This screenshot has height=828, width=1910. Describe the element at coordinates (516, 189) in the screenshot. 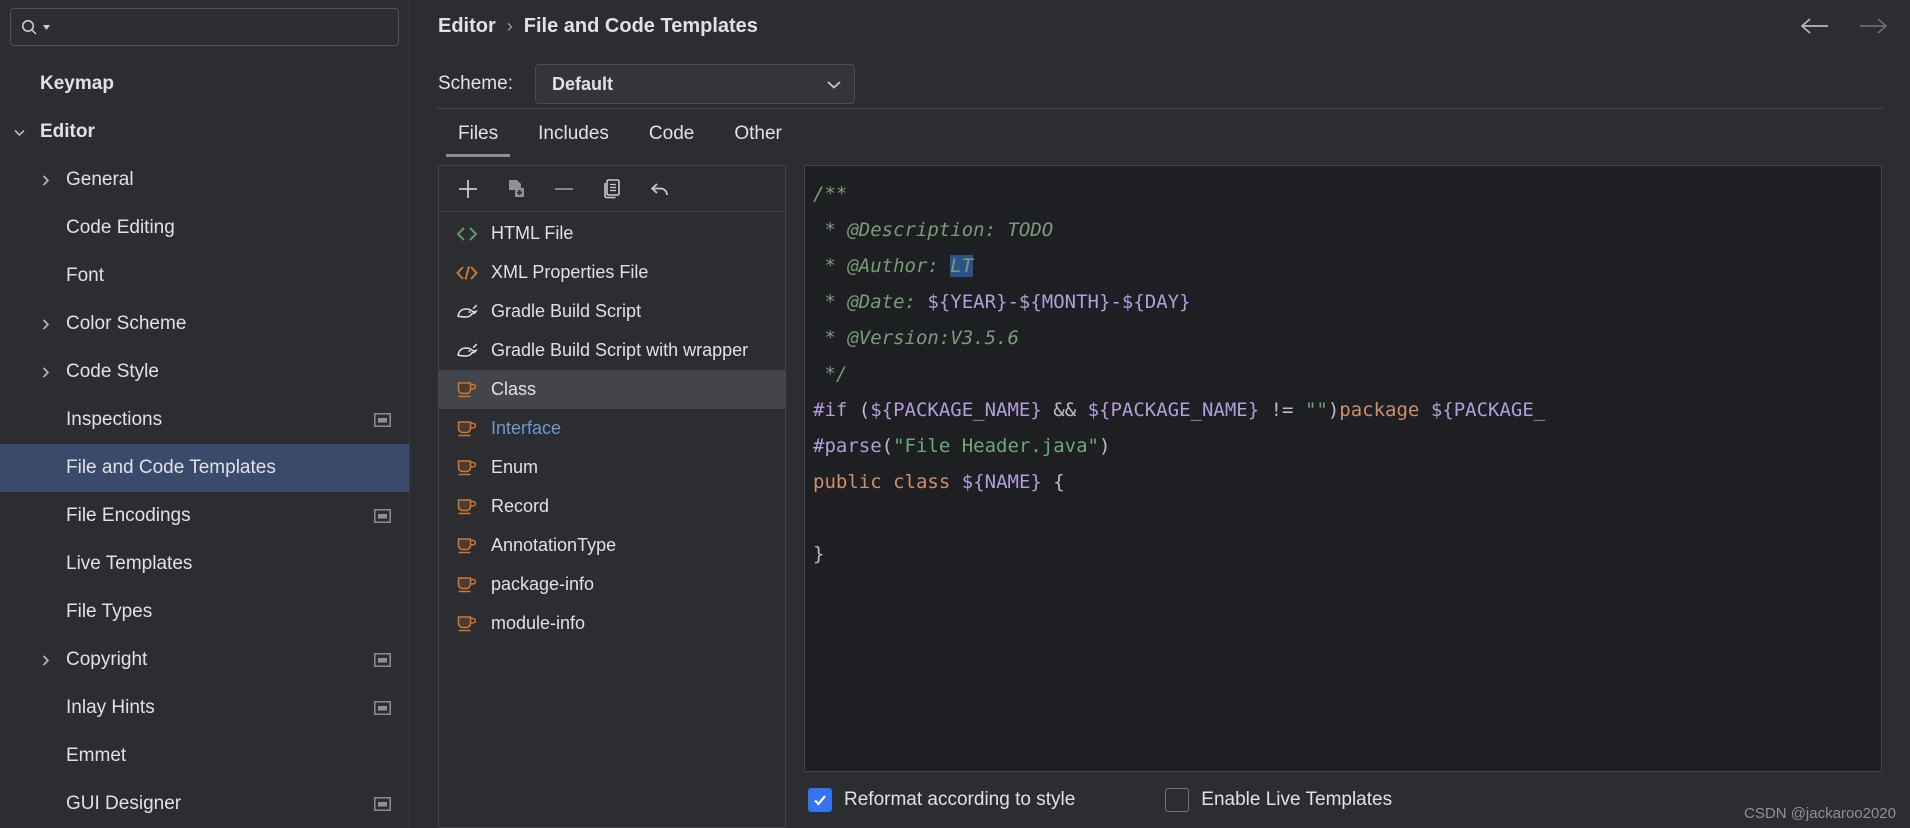

I see `copy-template-icon` at that location.